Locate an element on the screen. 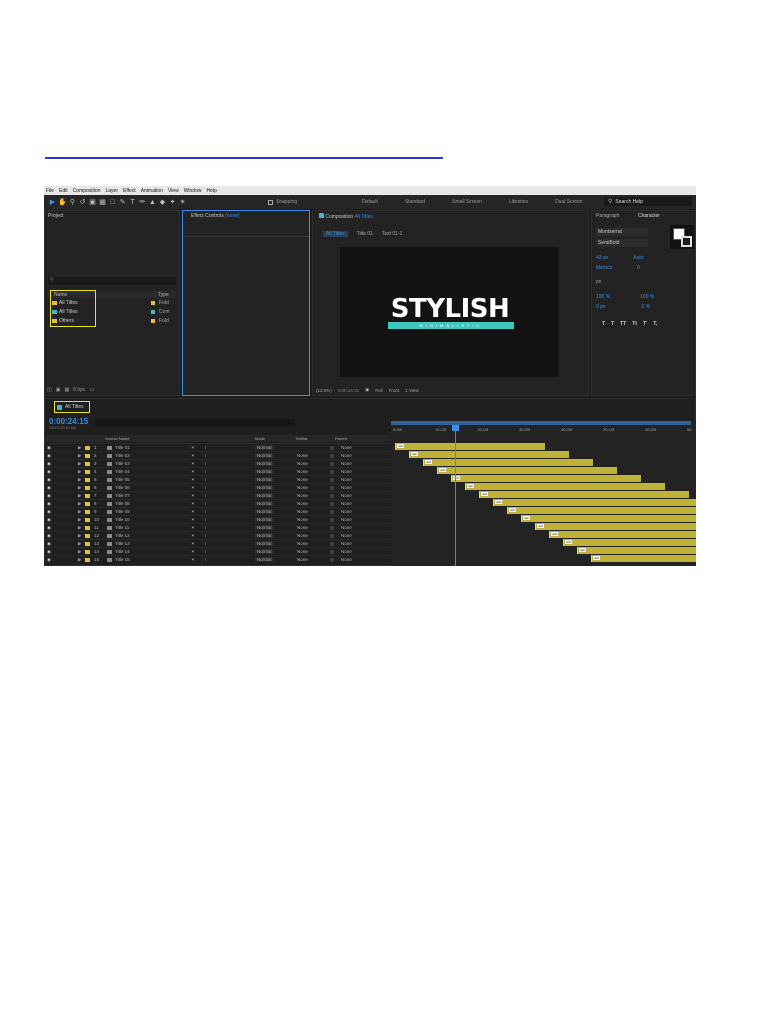 The image size is (768, 1024). layer-row: ◉ ▶ 15 Title 15 ✴ / Normal None ◎ None is located at coordinates (217, 559).